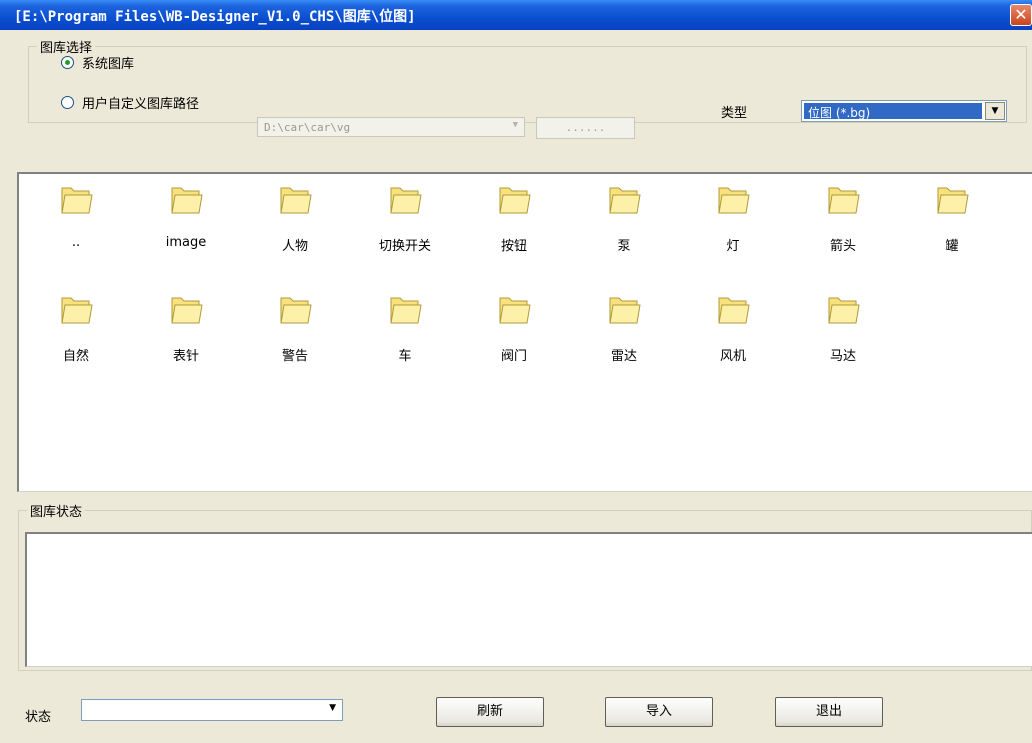 This screenshot has width=1032, height=743. I want to click on import-button: 导入, so click(659, 712).